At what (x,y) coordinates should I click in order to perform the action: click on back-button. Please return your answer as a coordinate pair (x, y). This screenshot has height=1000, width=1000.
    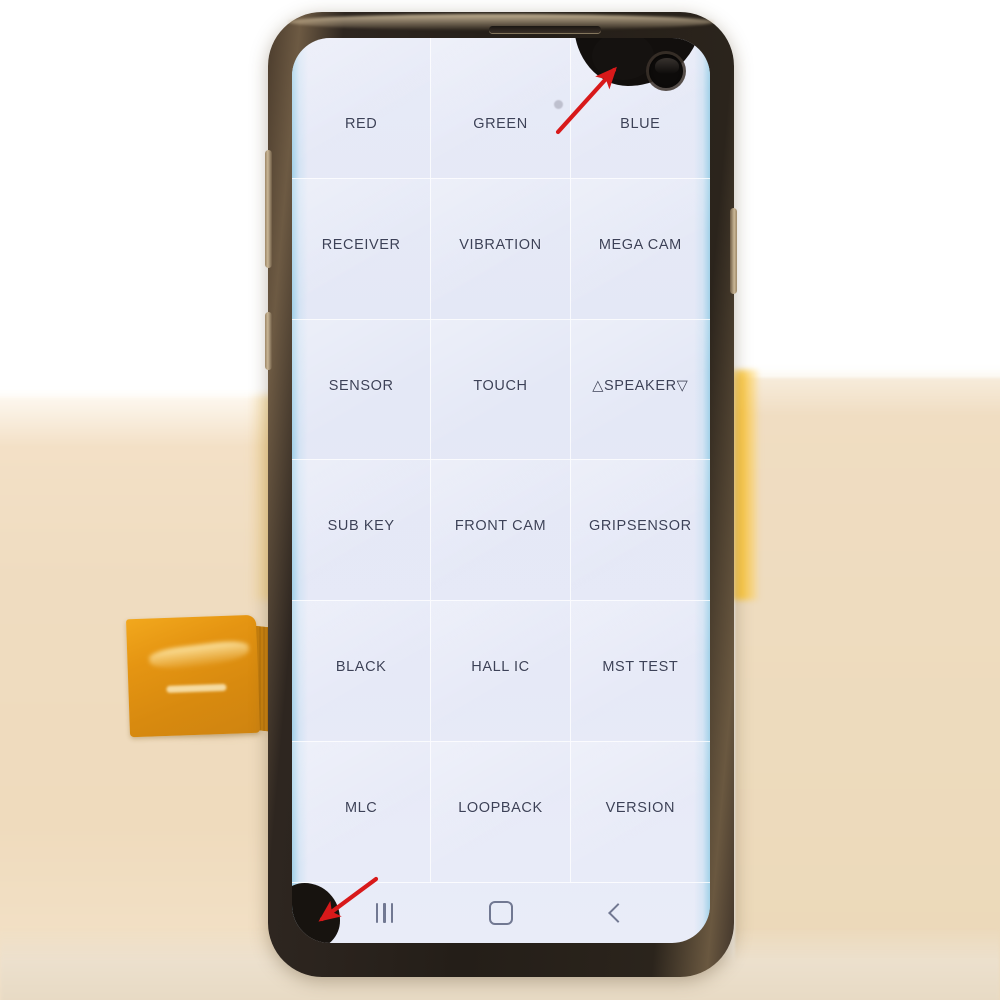
    Looking at the image, I should click on (618, 913).